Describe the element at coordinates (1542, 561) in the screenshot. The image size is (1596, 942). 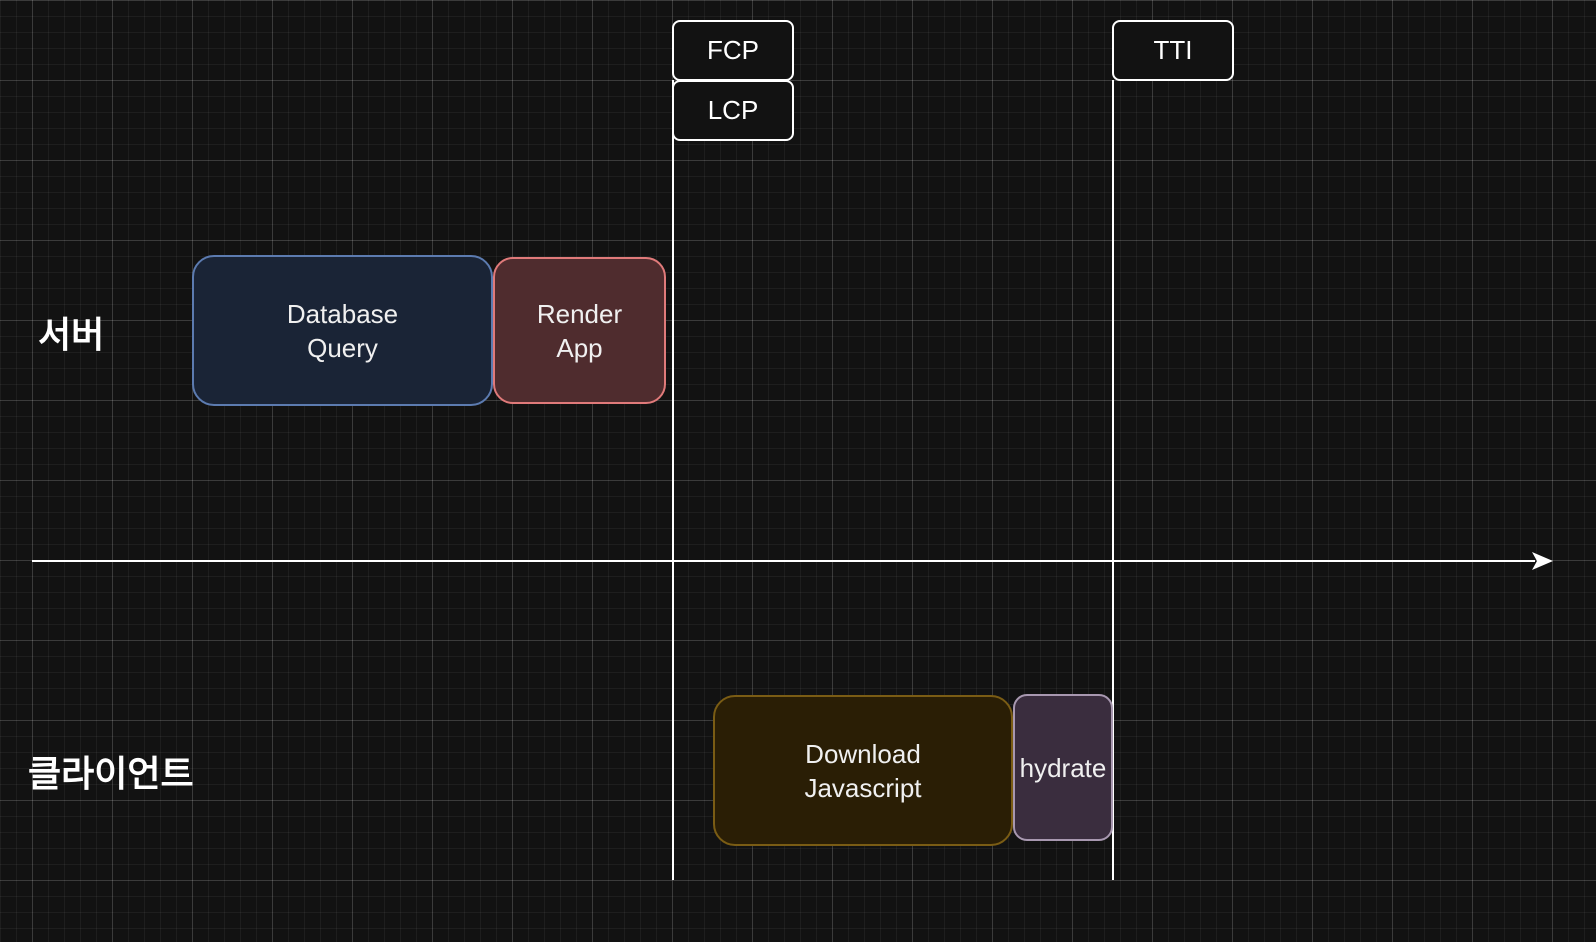
I see `time-axis-arrowhead` at that location.